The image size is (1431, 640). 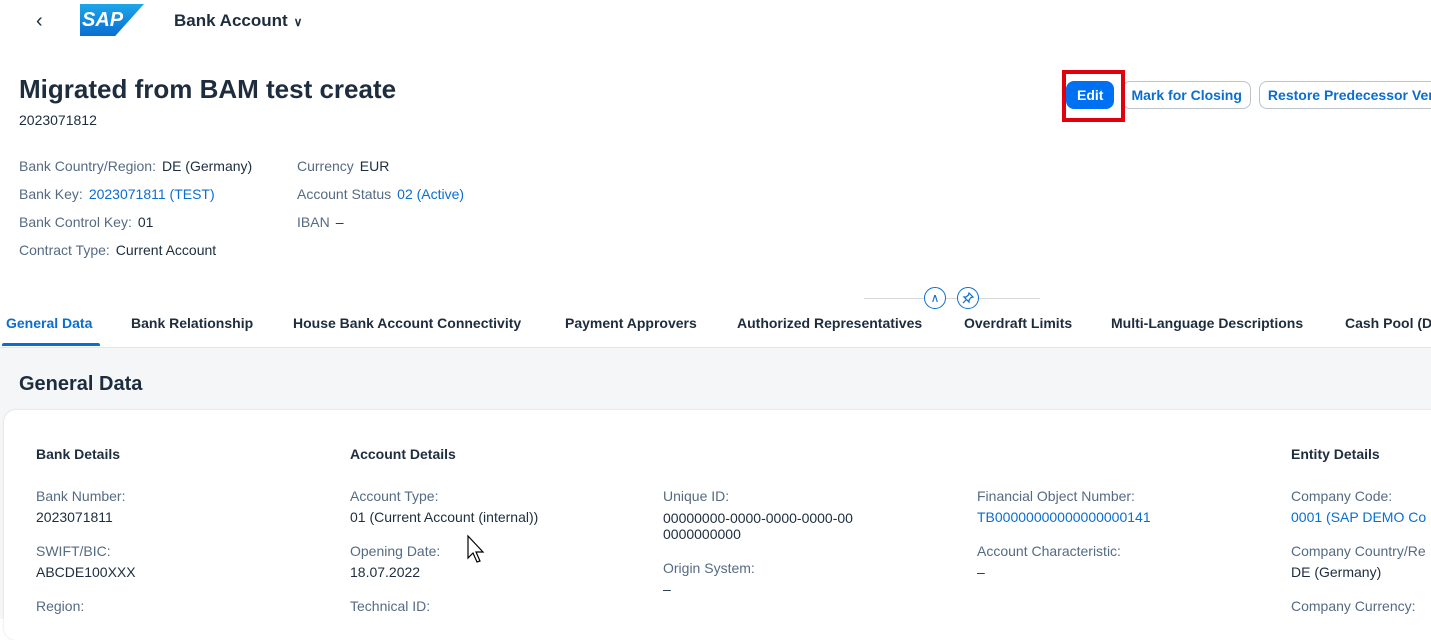 I want to click on origin-system-value: –, so click(x=667, y=589).